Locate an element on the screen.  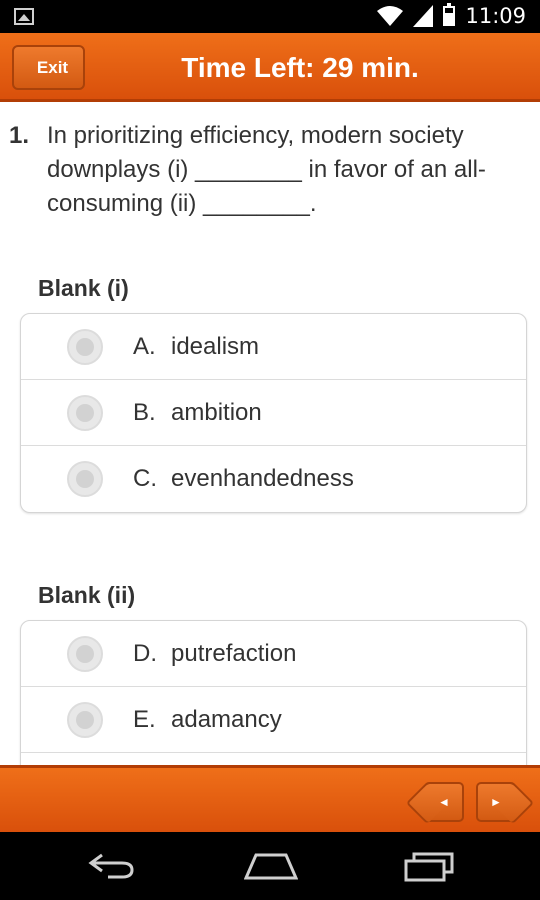
status-icons: 11:09 is located at coordinates (451, 15).